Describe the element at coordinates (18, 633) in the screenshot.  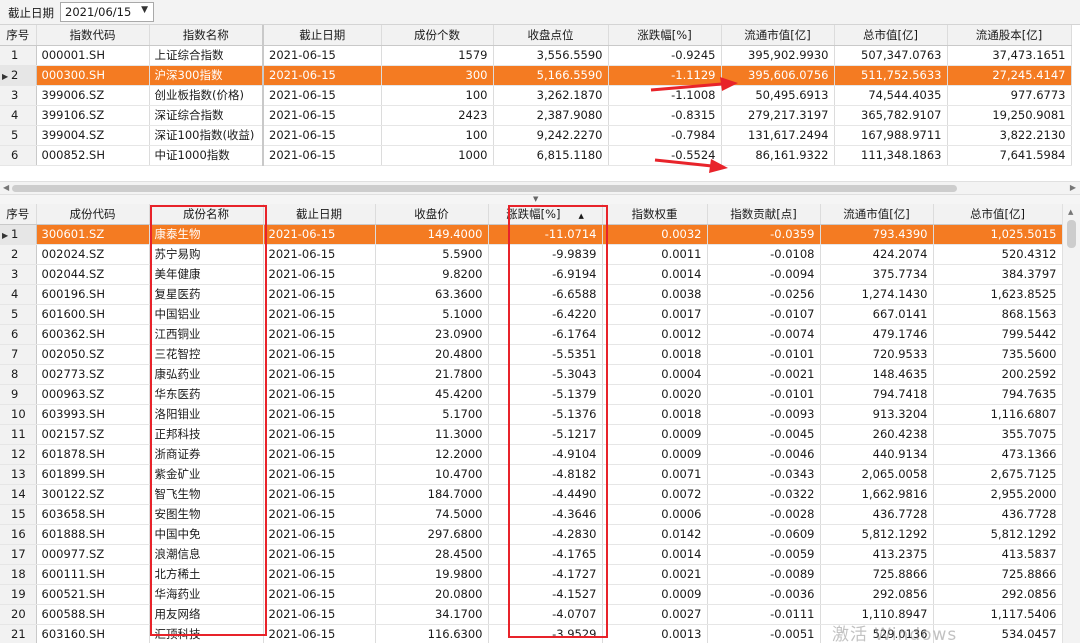
I see `row-number: 21` at that location.